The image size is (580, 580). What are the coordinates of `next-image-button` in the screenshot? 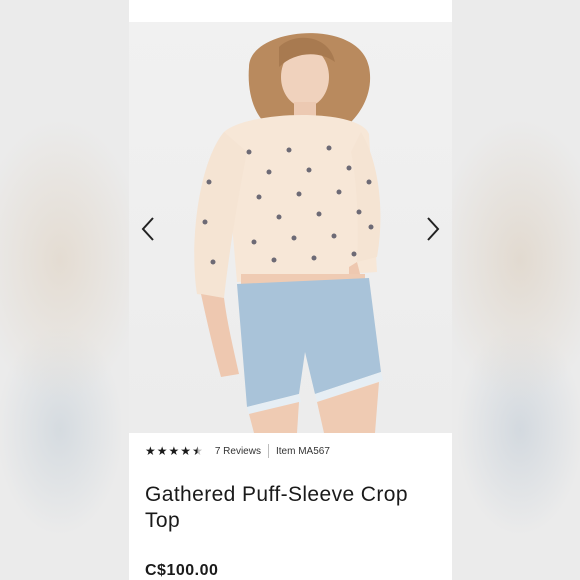 It's located at (433, 229).